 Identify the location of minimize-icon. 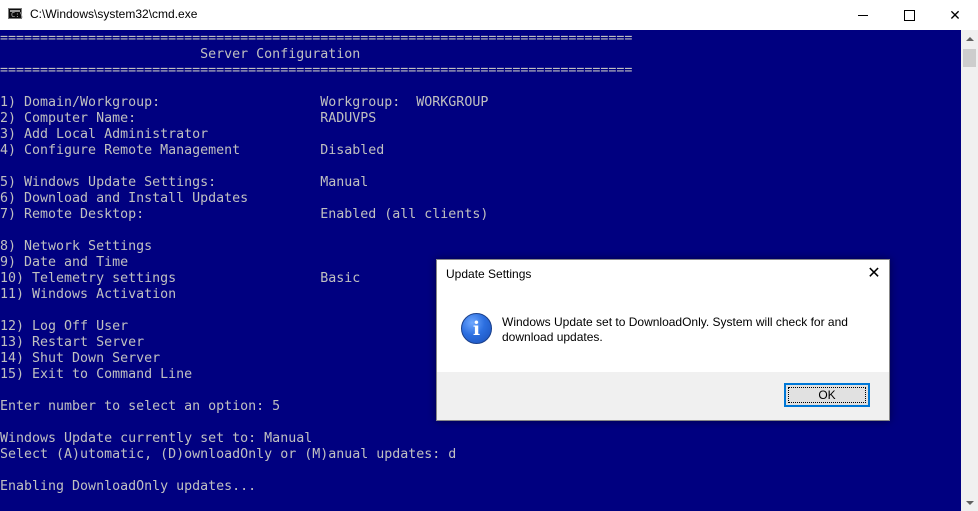
(863, 15).